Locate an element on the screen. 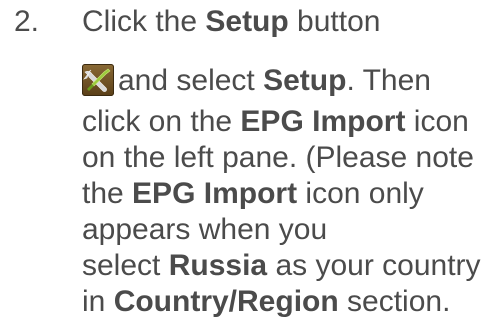  text: appears when you is located at coordinates (205, 229).